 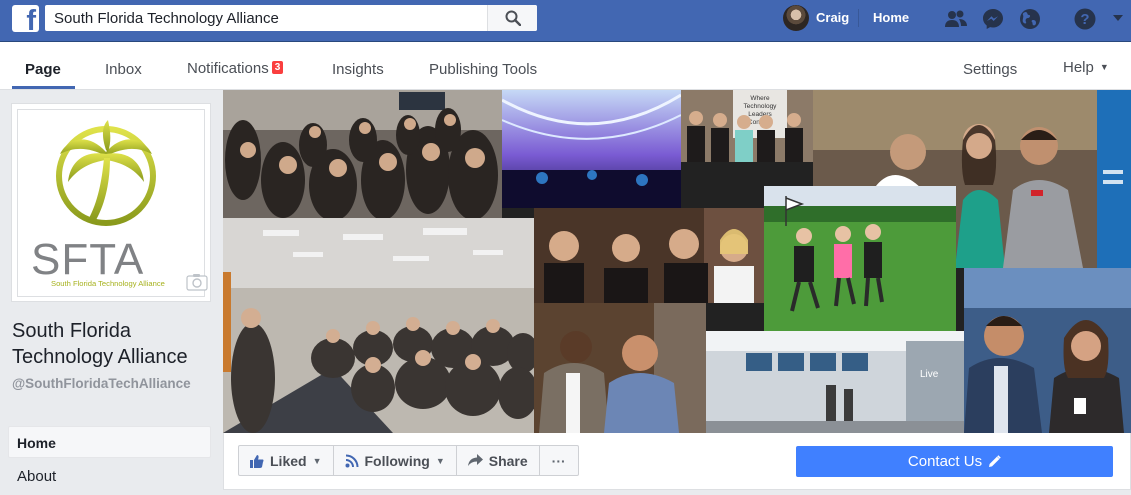 I want to click on avatar, so click(x=796, y=18).